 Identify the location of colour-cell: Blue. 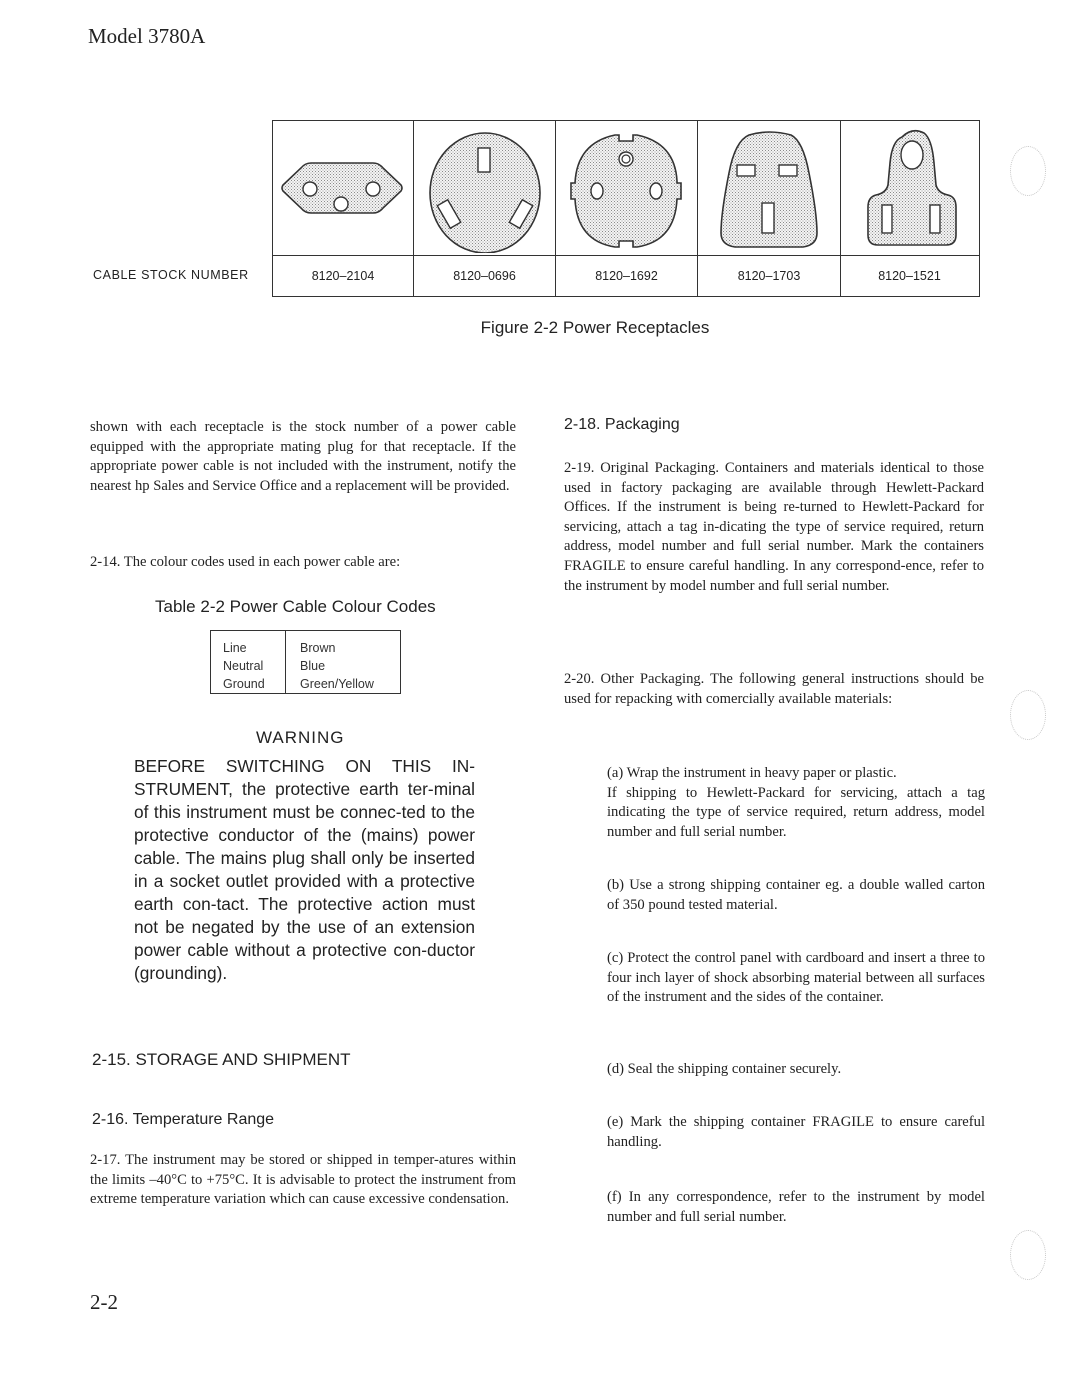
(313, 666).